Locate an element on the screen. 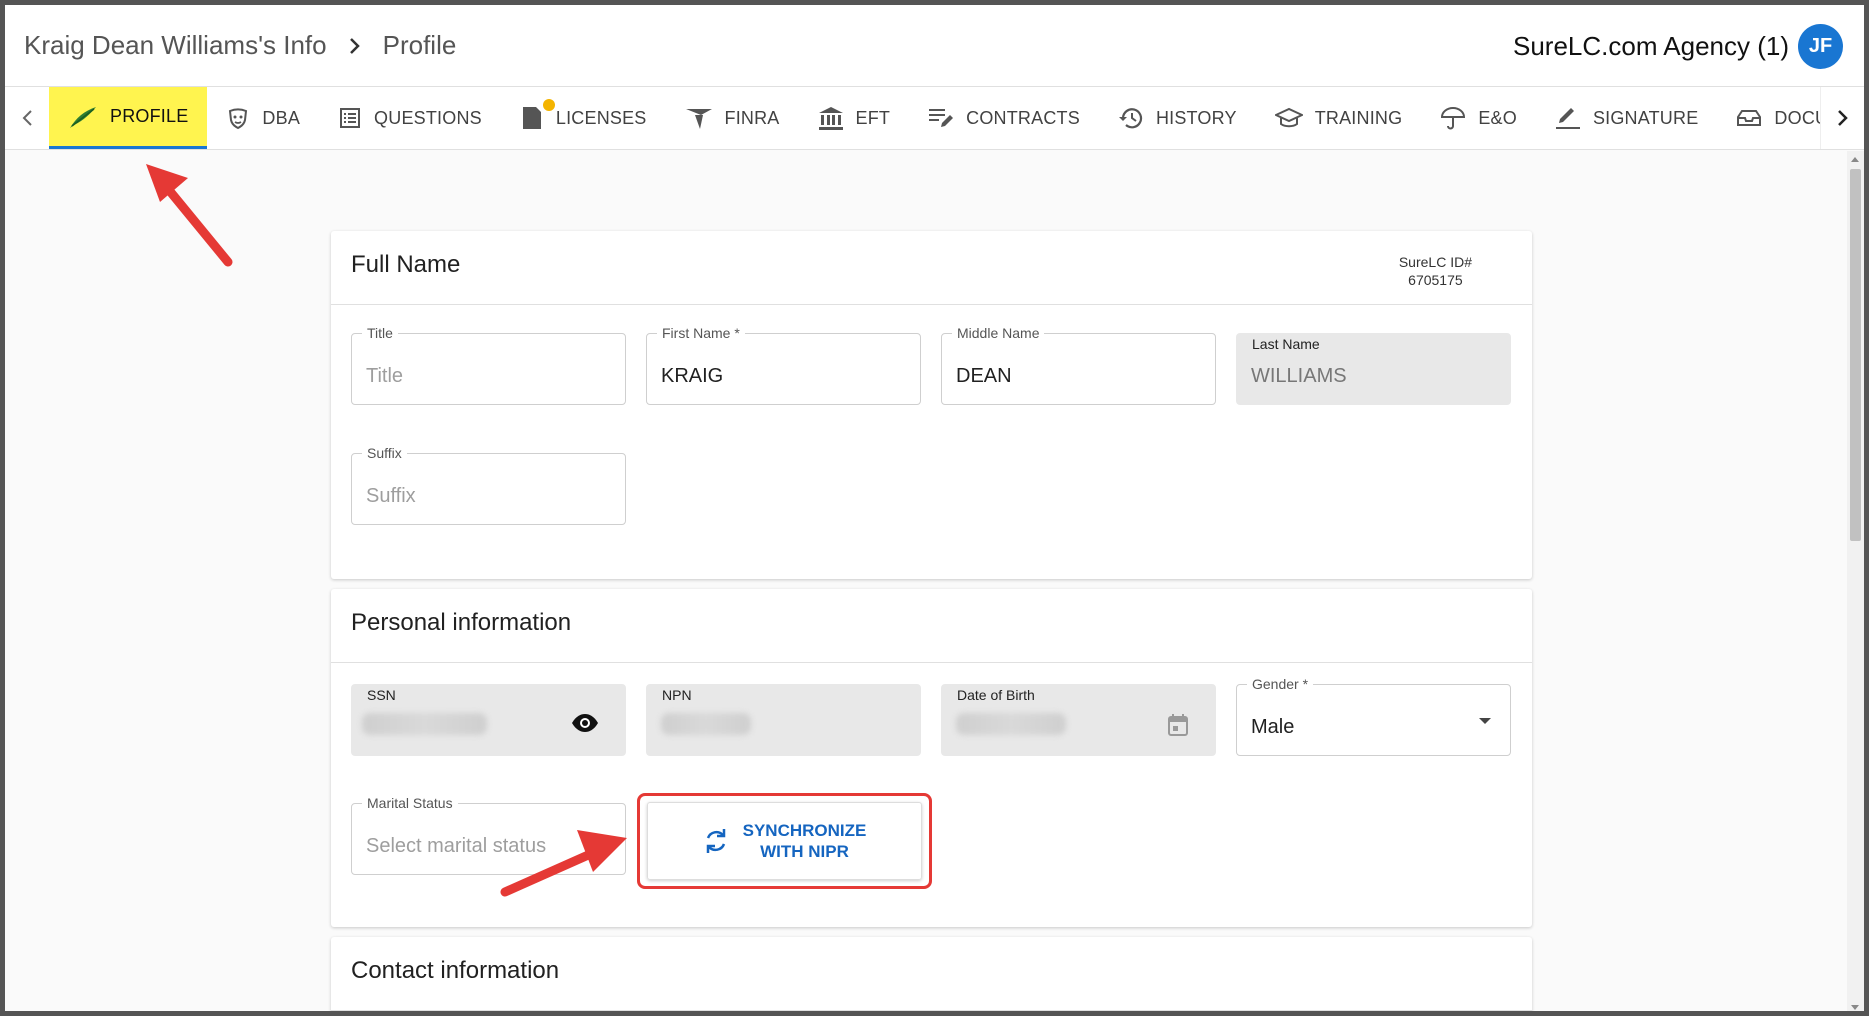  tab-contracts: CONTRACTS is located at coordinates (1004, 118).